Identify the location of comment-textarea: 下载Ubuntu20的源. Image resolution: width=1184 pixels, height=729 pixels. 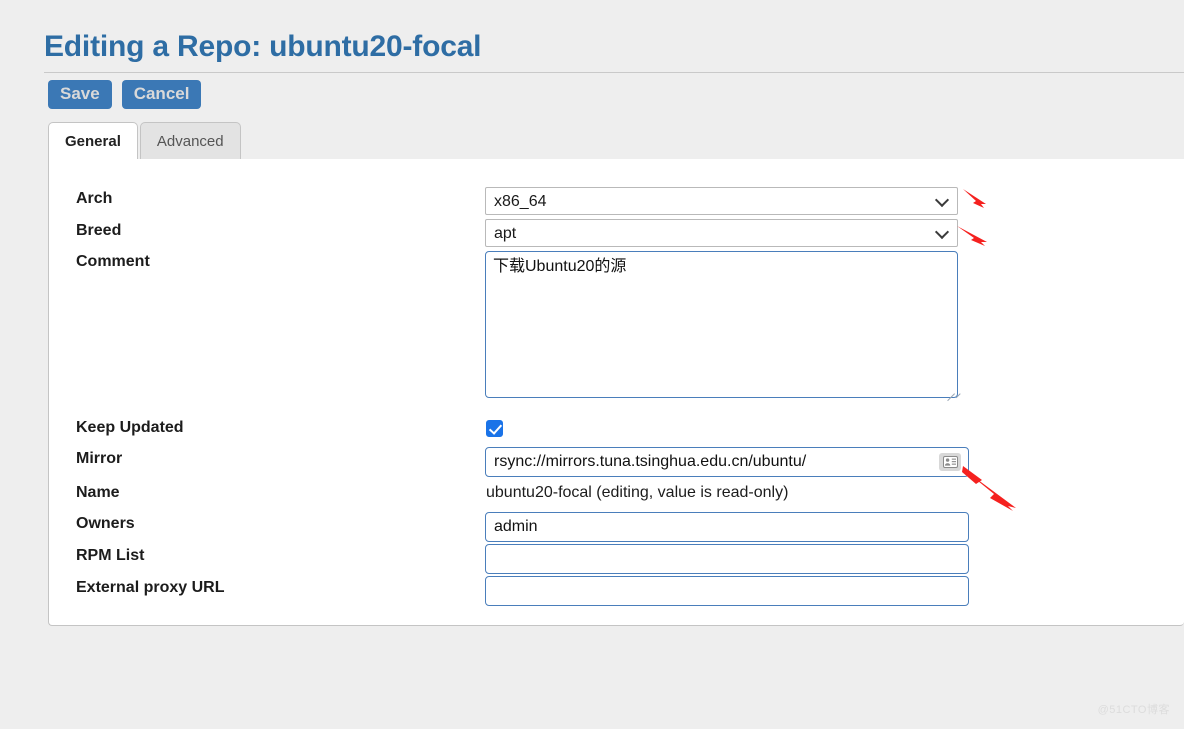
(721, 324).